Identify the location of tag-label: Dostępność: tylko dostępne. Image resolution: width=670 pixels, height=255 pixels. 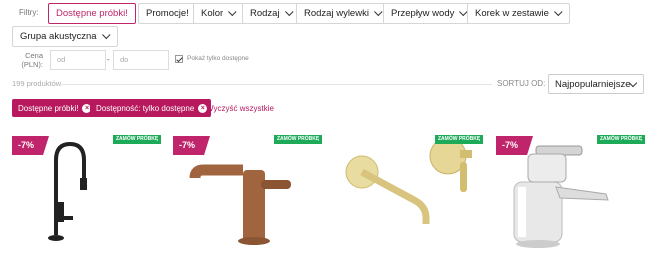
(145, 108).